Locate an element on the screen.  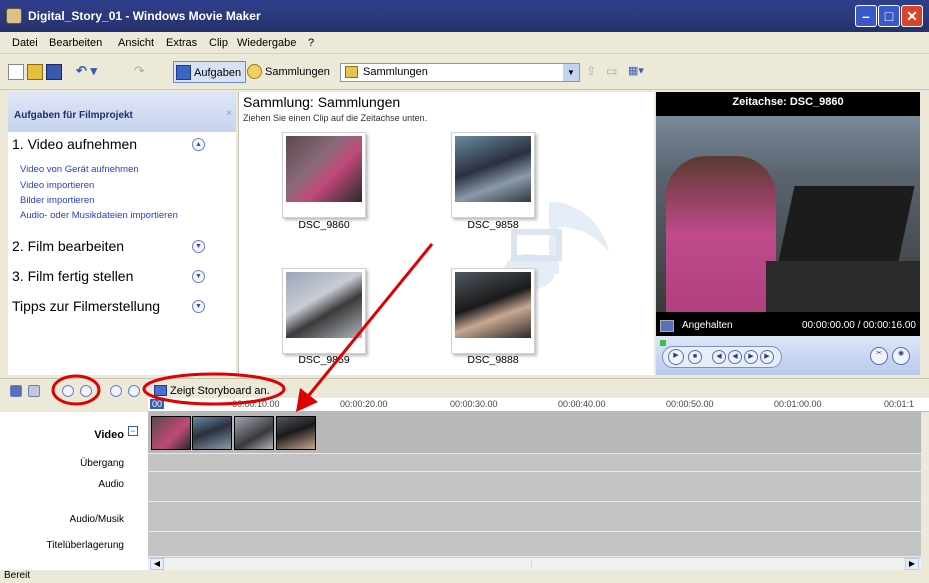
ruler-tick: 00:00:20.00 is located at coordinates (364, 404).